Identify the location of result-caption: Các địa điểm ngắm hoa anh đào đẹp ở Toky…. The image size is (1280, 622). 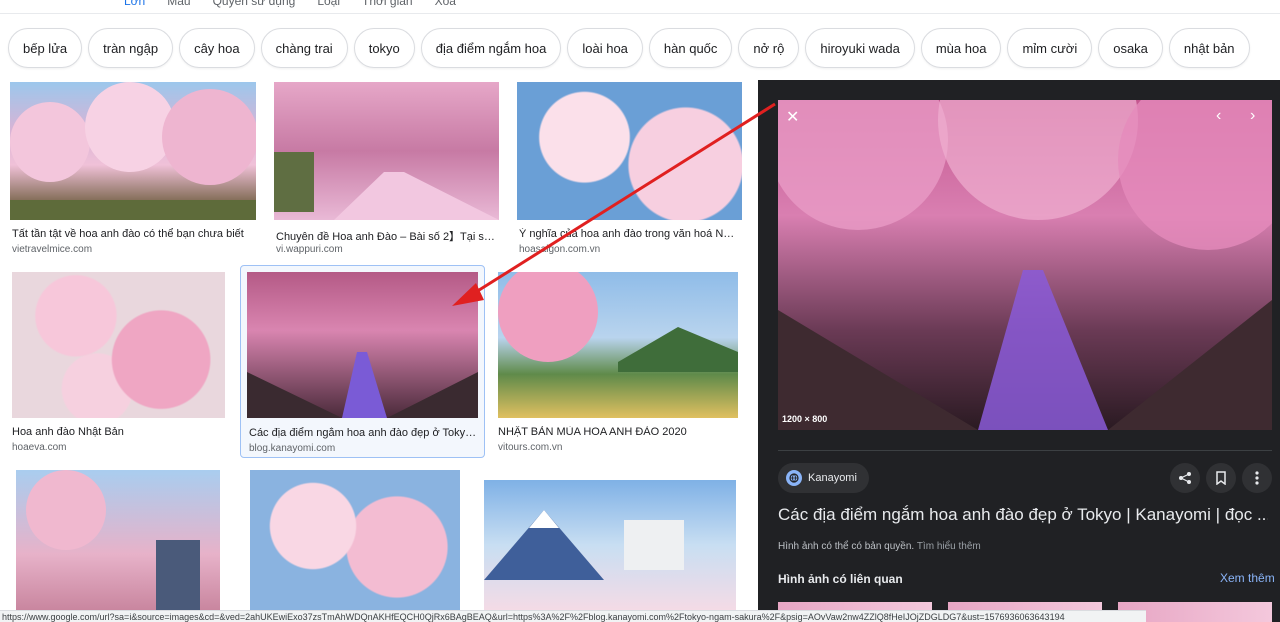
(364, 433).